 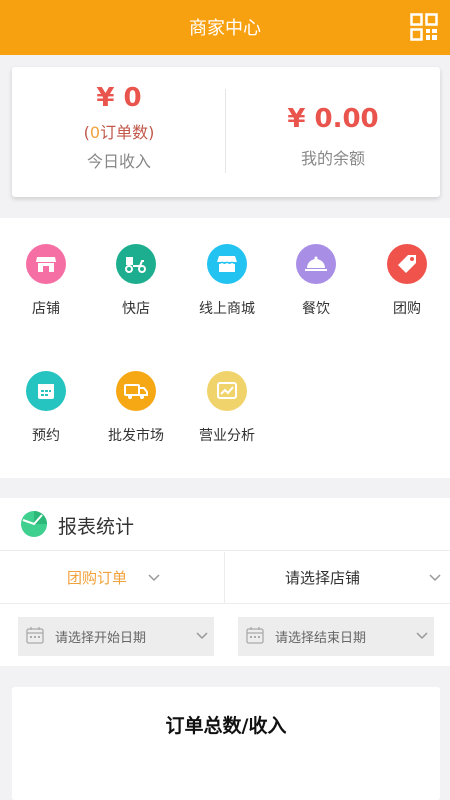 I want to click on order-count-value: 0, so click(x=95, y=132).